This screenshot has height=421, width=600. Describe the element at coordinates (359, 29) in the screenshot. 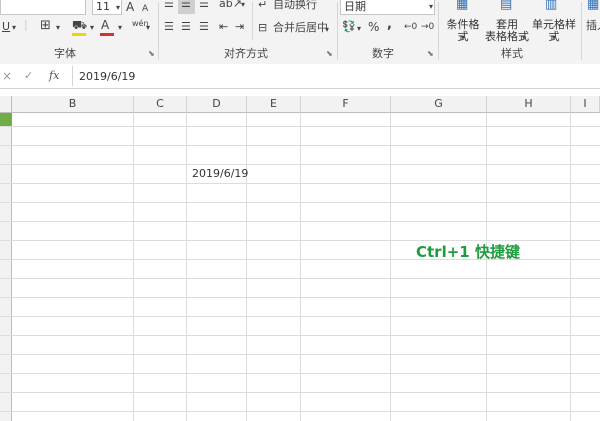

I see `currency-dropdown-icon: ▾` at that location.